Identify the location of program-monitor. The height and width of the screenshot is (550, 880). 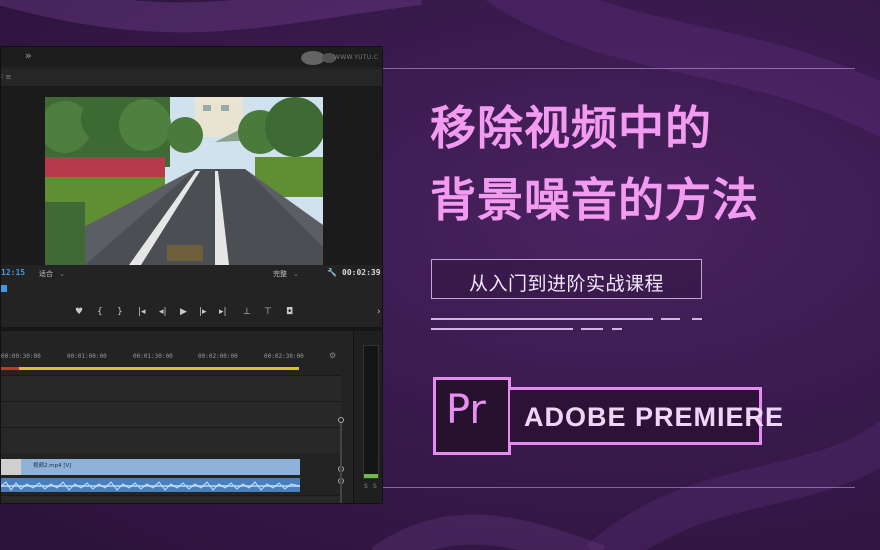
(191, 177).